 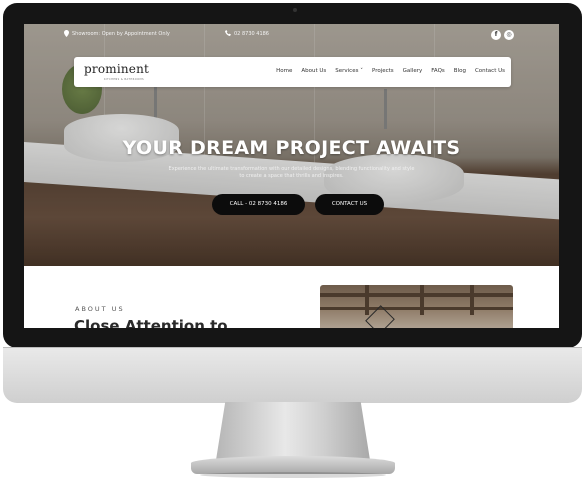 What do you see at coordinates (349, 71) in the screenshot?
I see `nav-item-services: Services ˅` at bounding box center [349, 71].